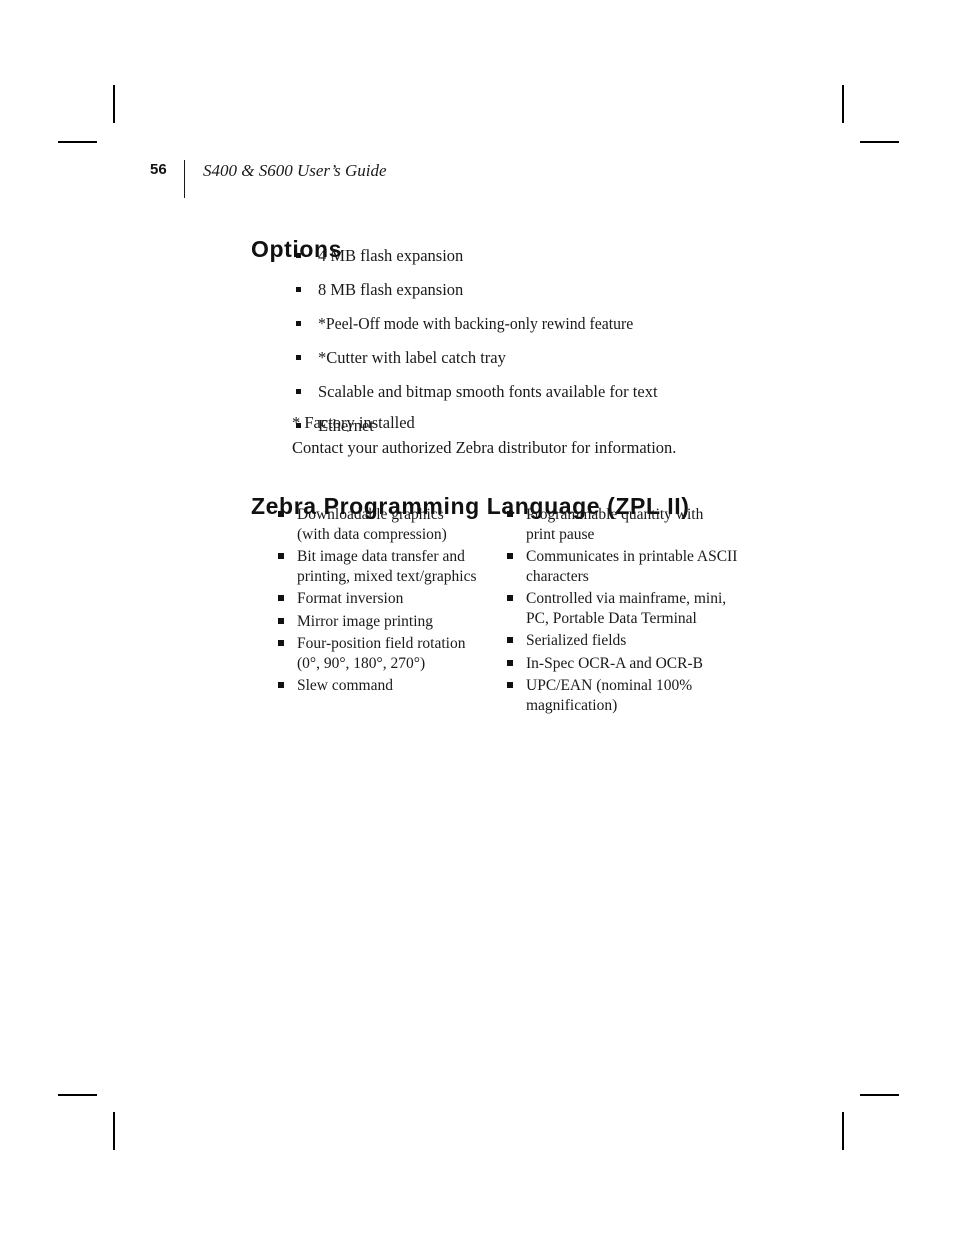 This screenshot has width=954, height=1235. Describe the element at coordinates (560, 534) in the screenshot. I see `list-item-label-line2: print pause` at that location.